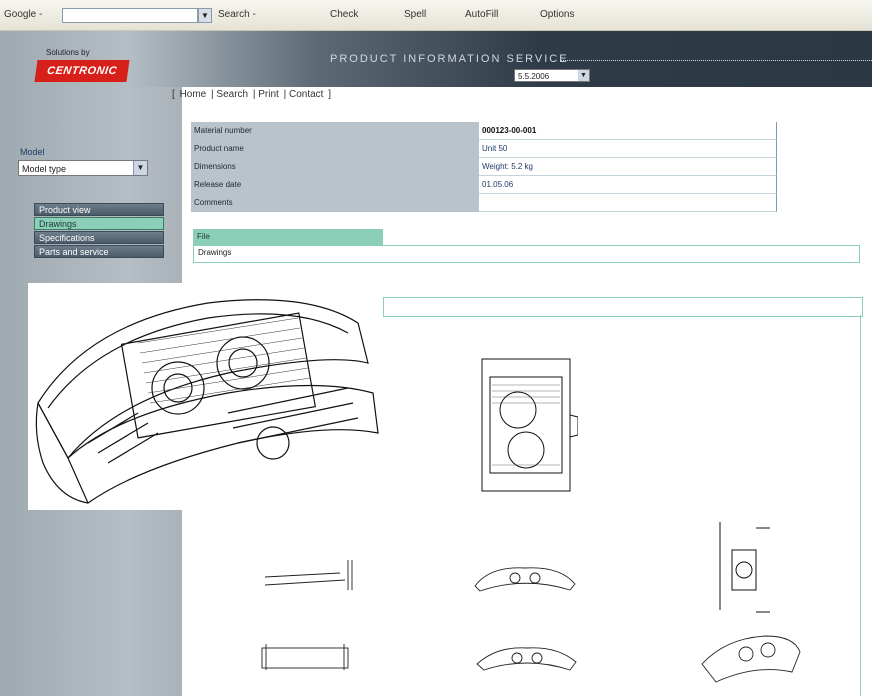 This screenshot has width=872, height=696. Describe the element at coordinates (415, 14) in the screenshot. I see `toolbar-spell-button: Spell` at that location.